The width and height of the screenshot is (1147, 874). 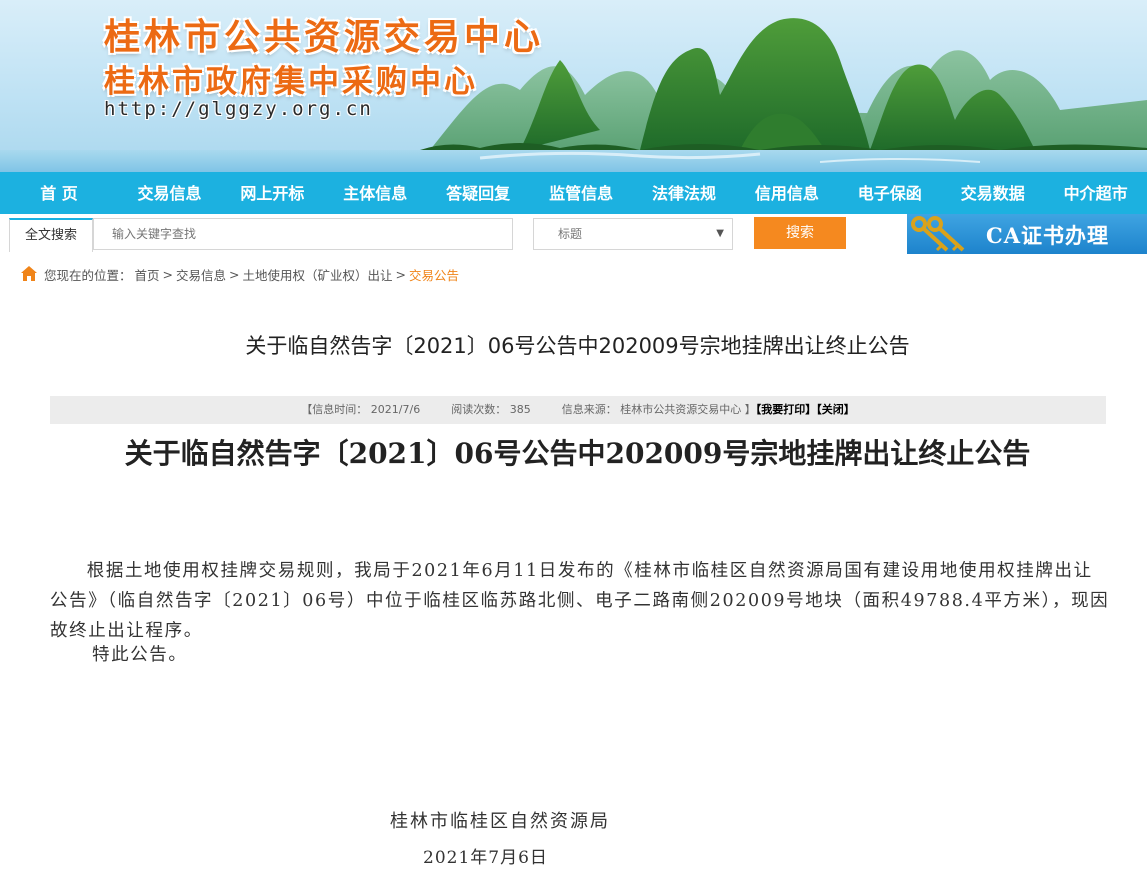 What do you see at coordinates (88, 275) in the screenshot?
I see `breadcrumb-prefix: 您现在的位置：` at bounding box center [88, 275].